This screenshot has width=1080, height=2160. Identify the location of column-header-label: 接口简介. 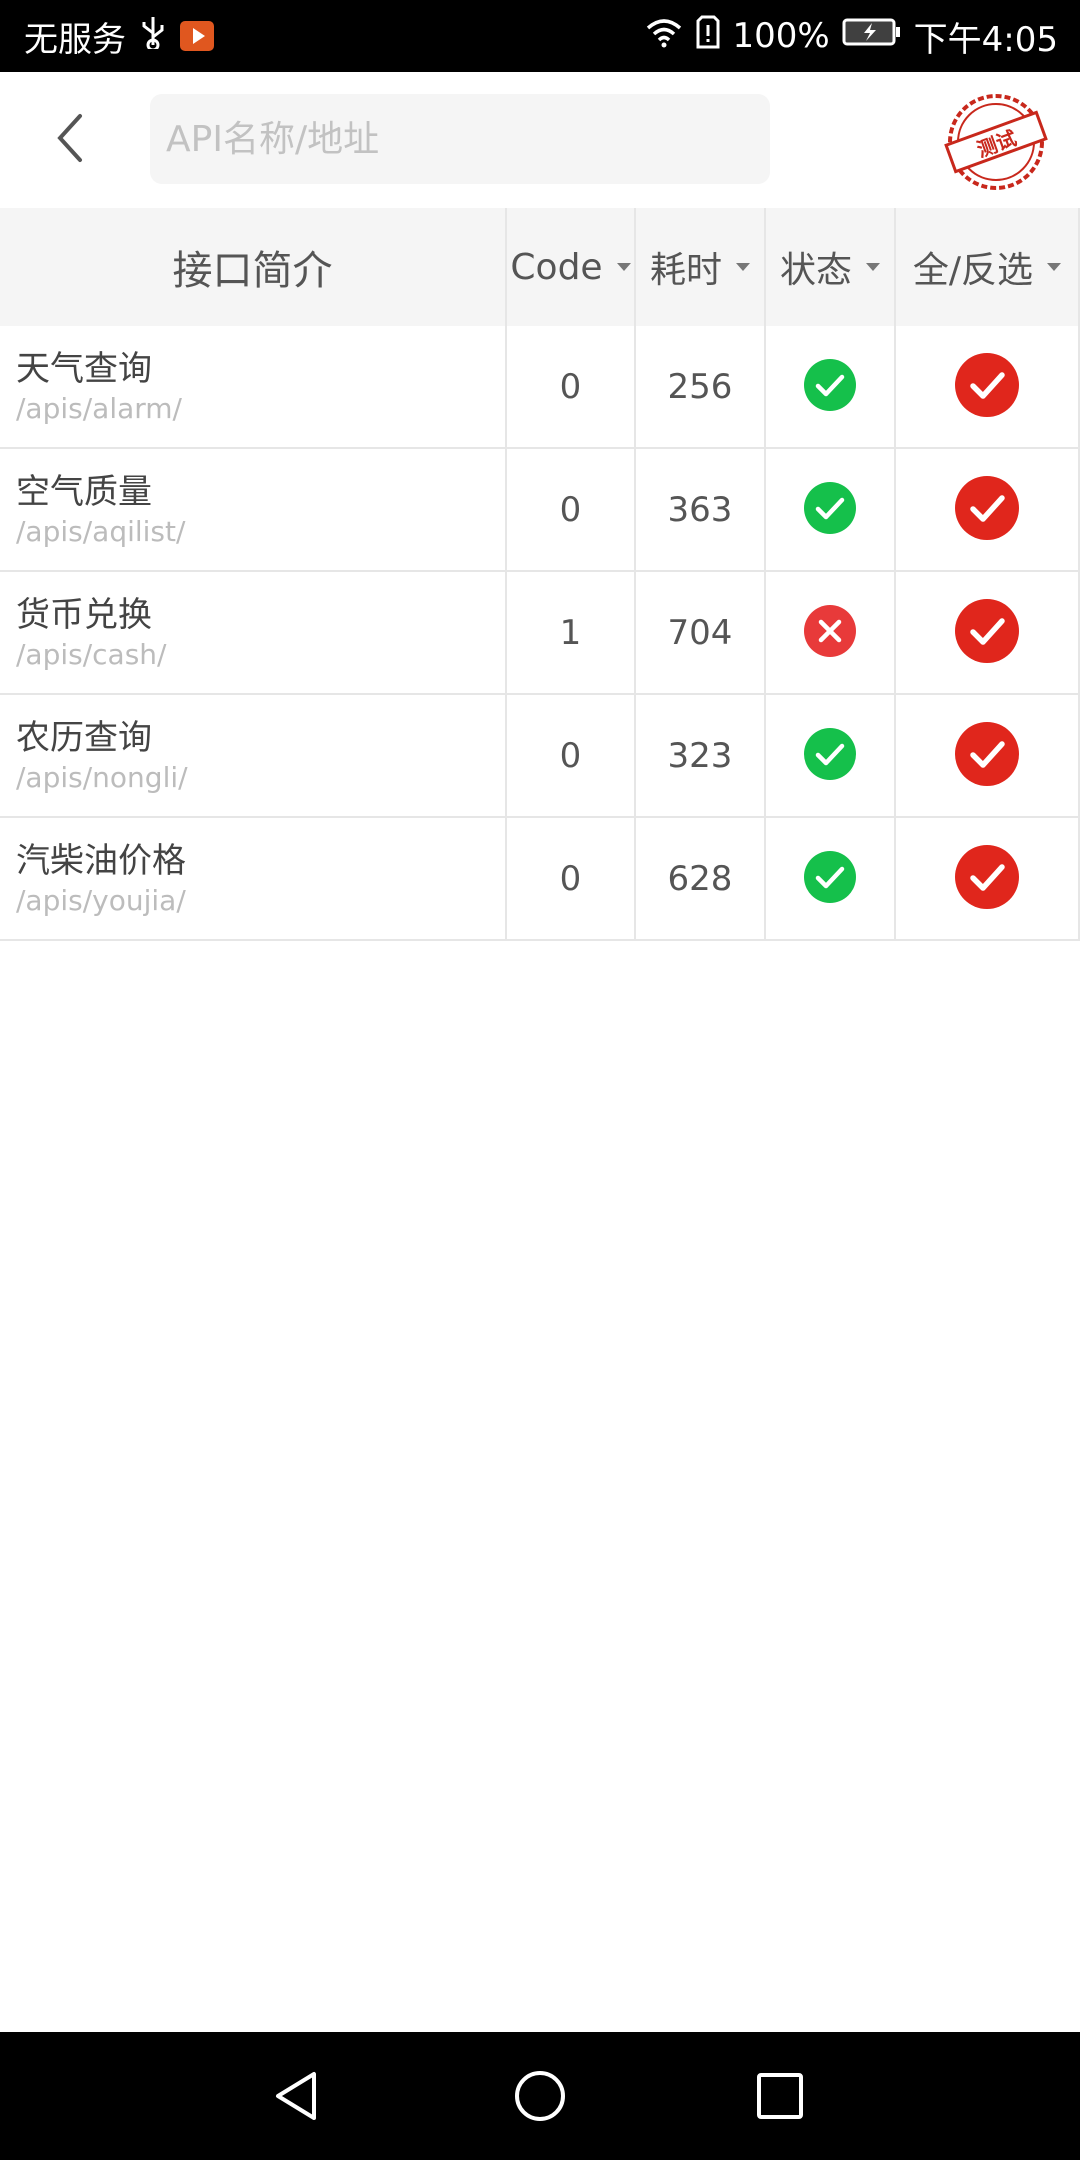
(252, 271).